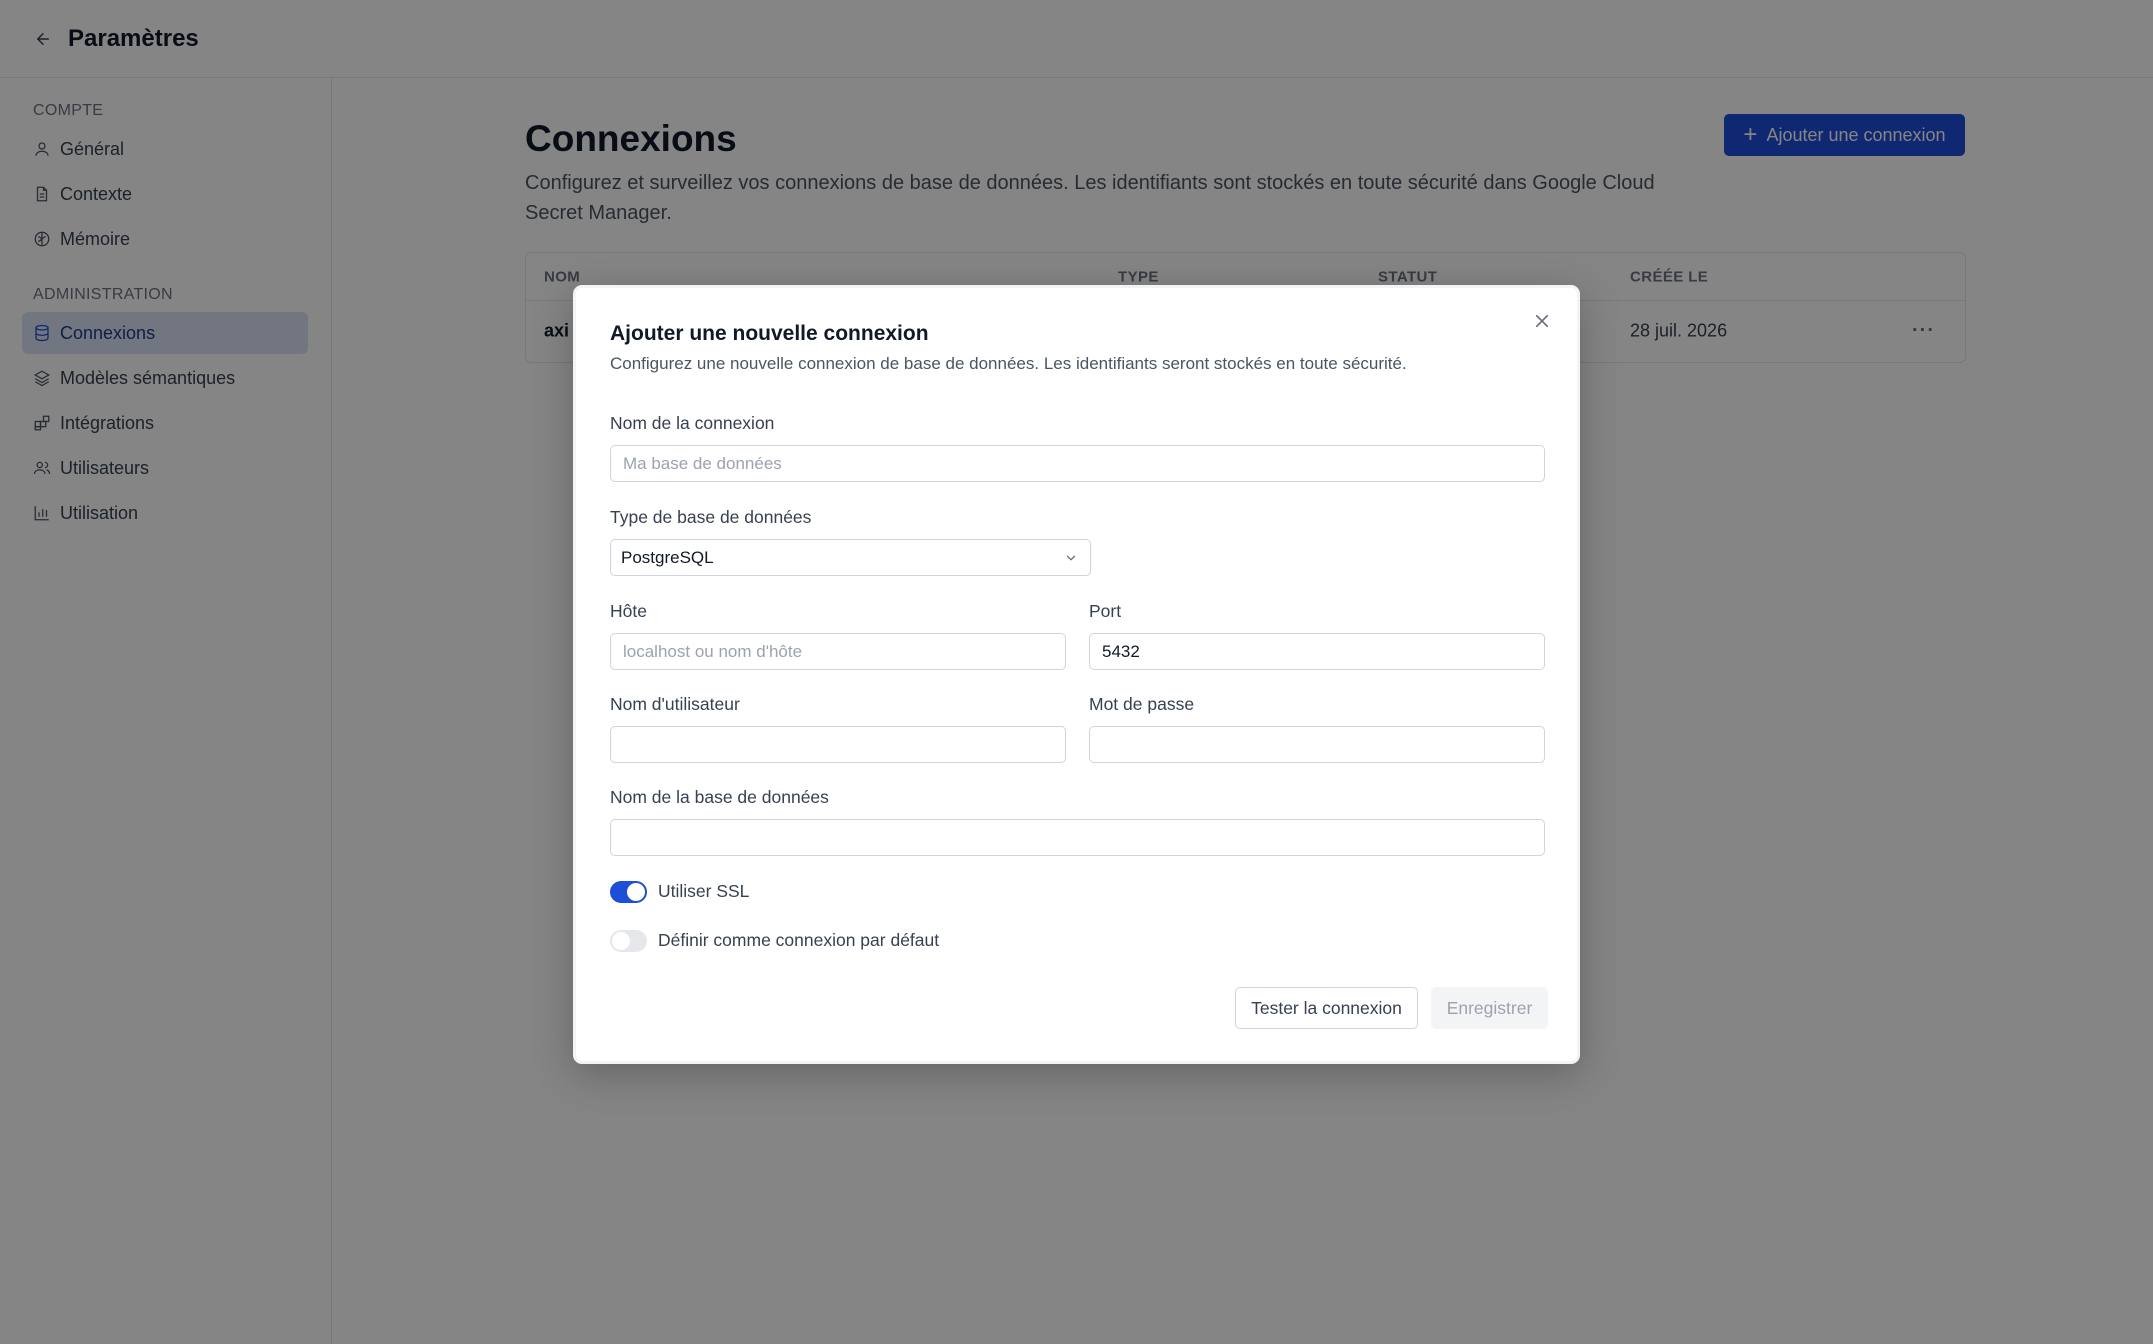 This screenshot has height=1344, width=2153. I want to click on test-connection-button: Tester la connexion, so click(1326, 1008).